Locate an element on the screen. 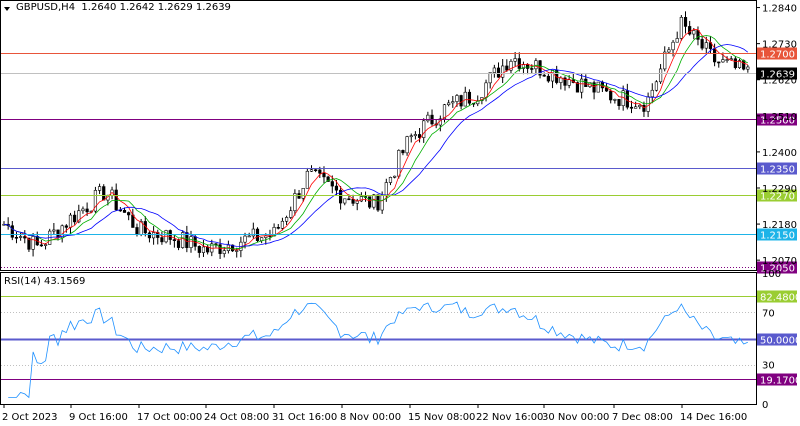 Image resolution: width=800 pixels, height=426 pixels. time-tick-label: 2 Oct 2023 is located at coordinates (29, 417).